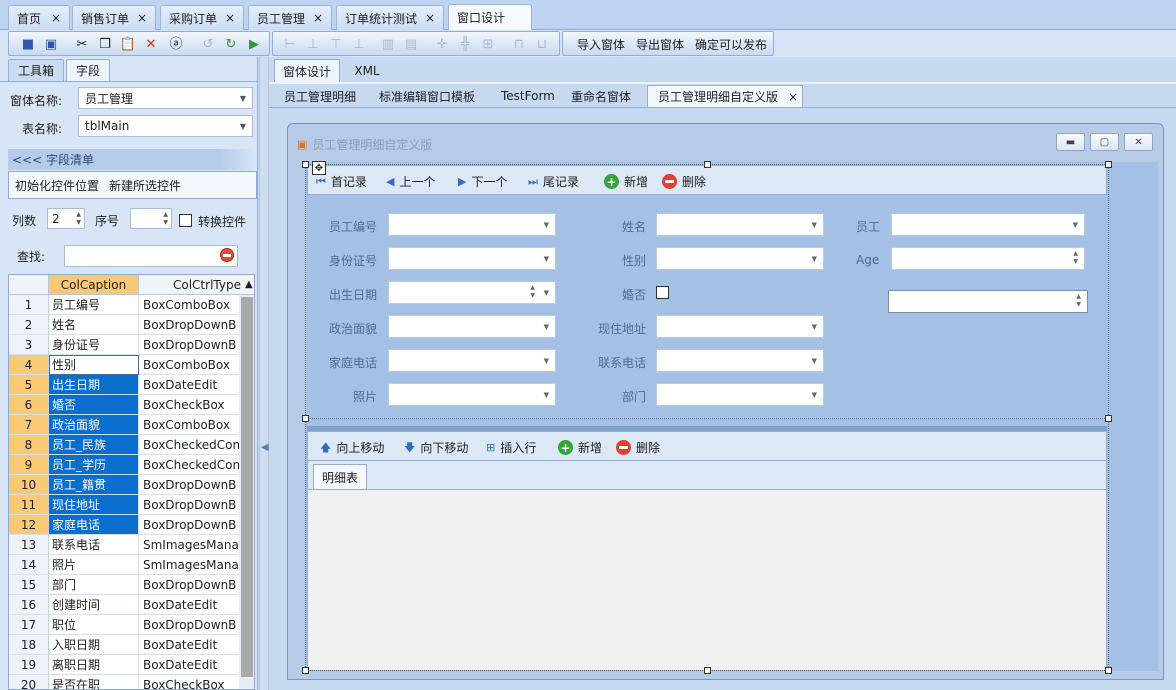  I want to click on move-up-button: 🡅 向上移动, so click(352, 447).